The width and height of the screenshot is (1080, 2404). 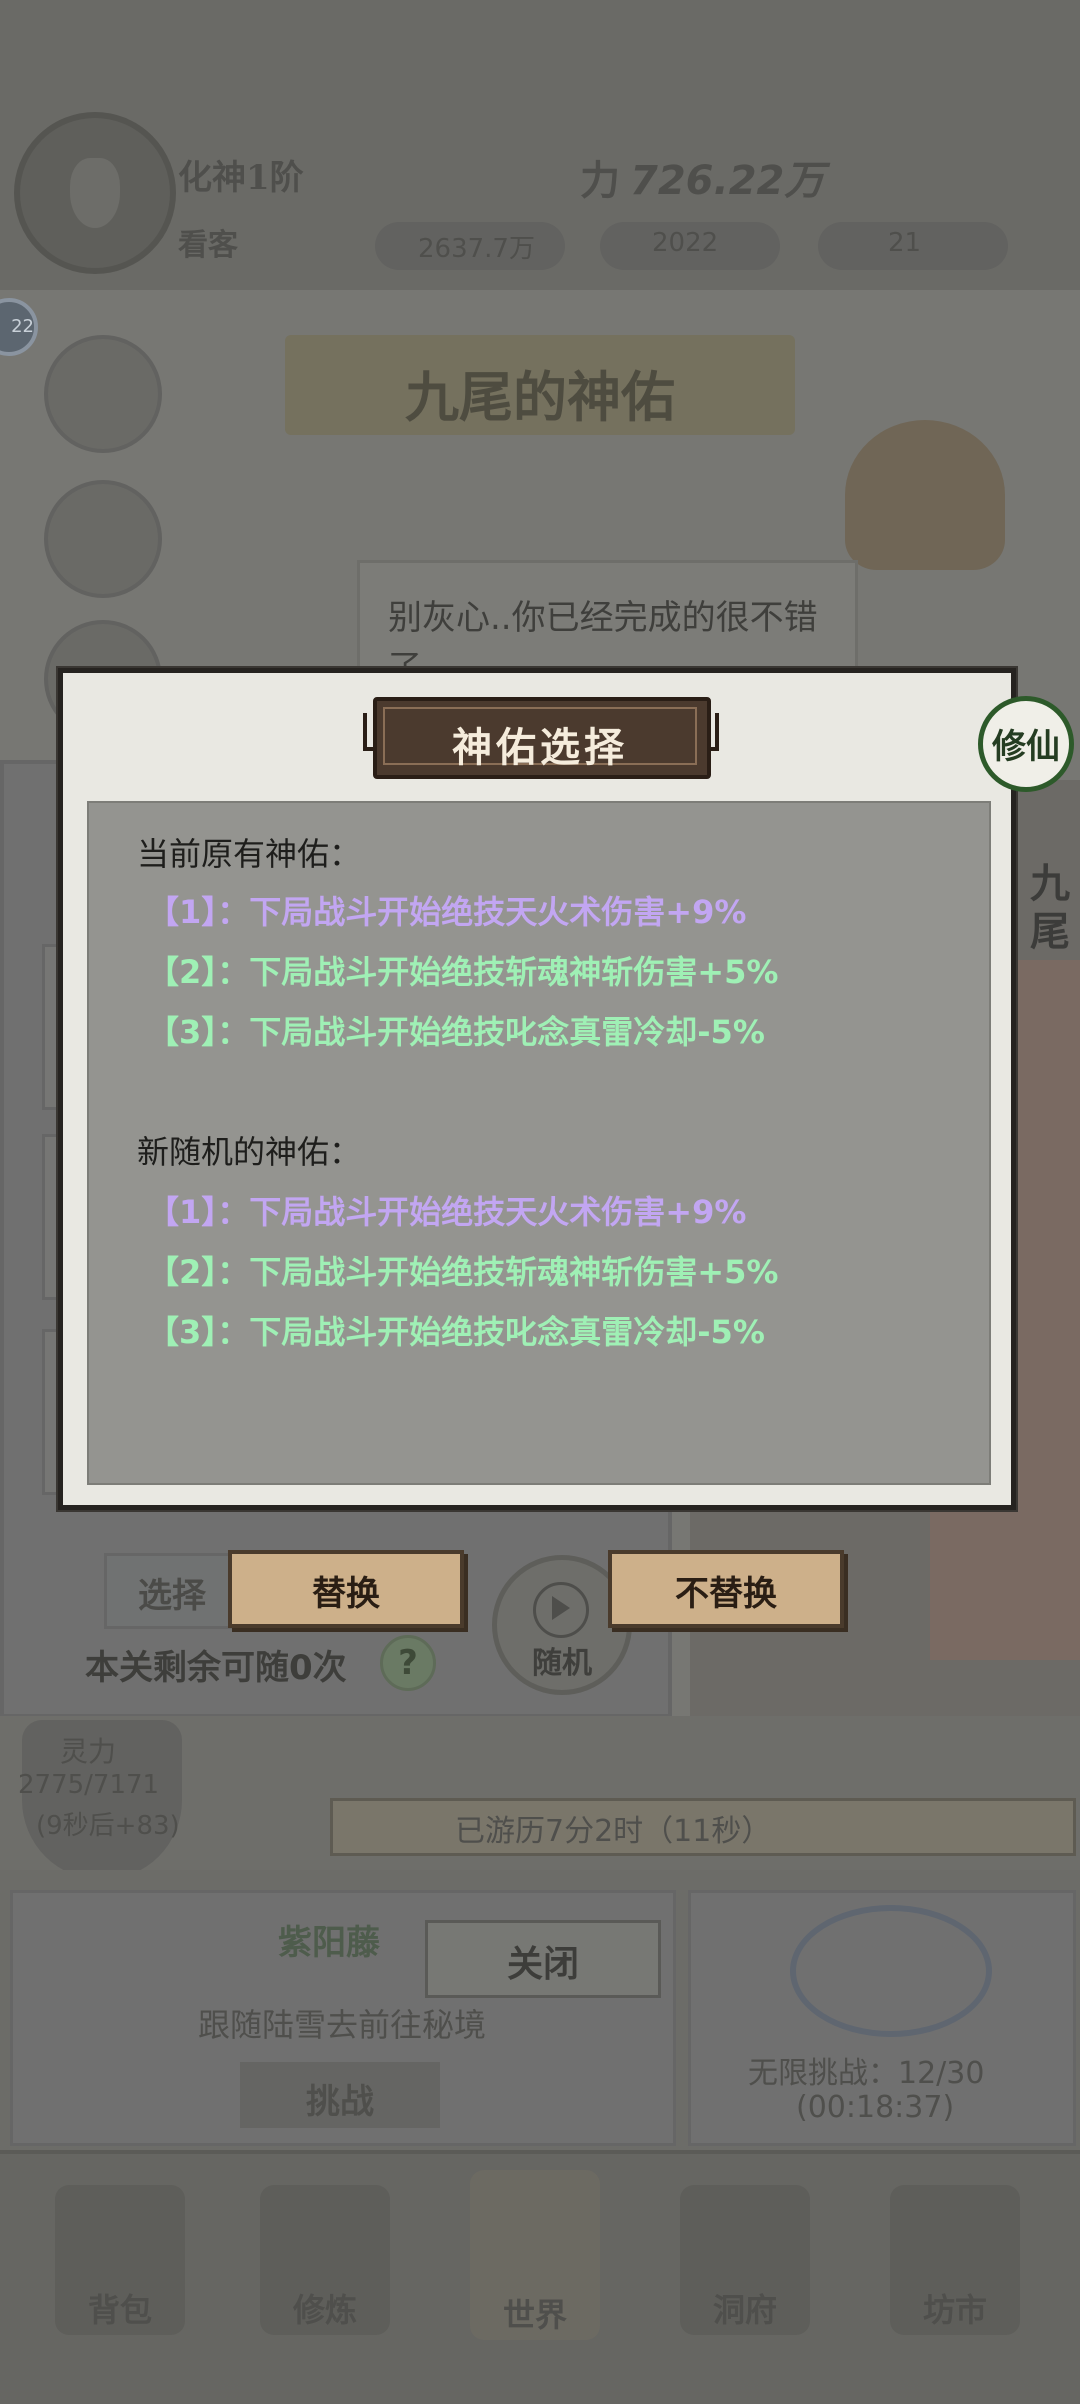 I want to click on play-icon, so click(x=561, y=1608).